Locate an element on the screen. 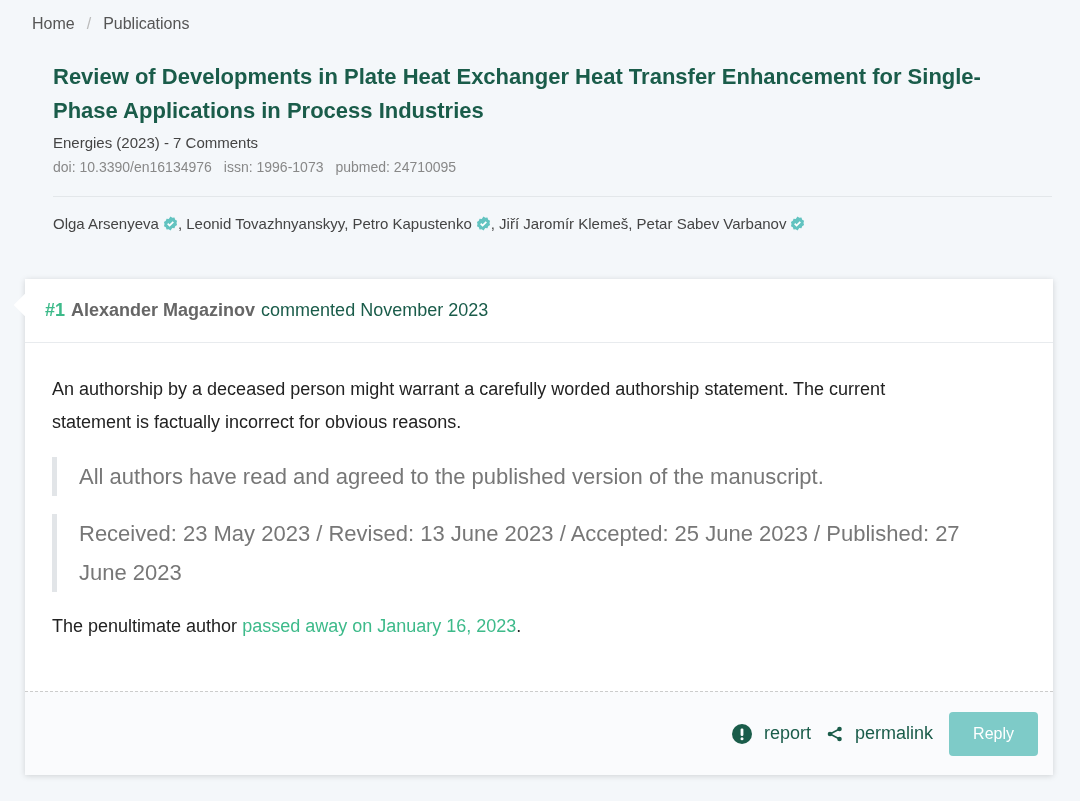 The image size is (1080, 801). quoted-text: Received: 23 May 2023 / Revised: 13 June 2023 / Accepted: 25 June 2023 / Published: 27 June 2023 is located at coordinates (532, 553).